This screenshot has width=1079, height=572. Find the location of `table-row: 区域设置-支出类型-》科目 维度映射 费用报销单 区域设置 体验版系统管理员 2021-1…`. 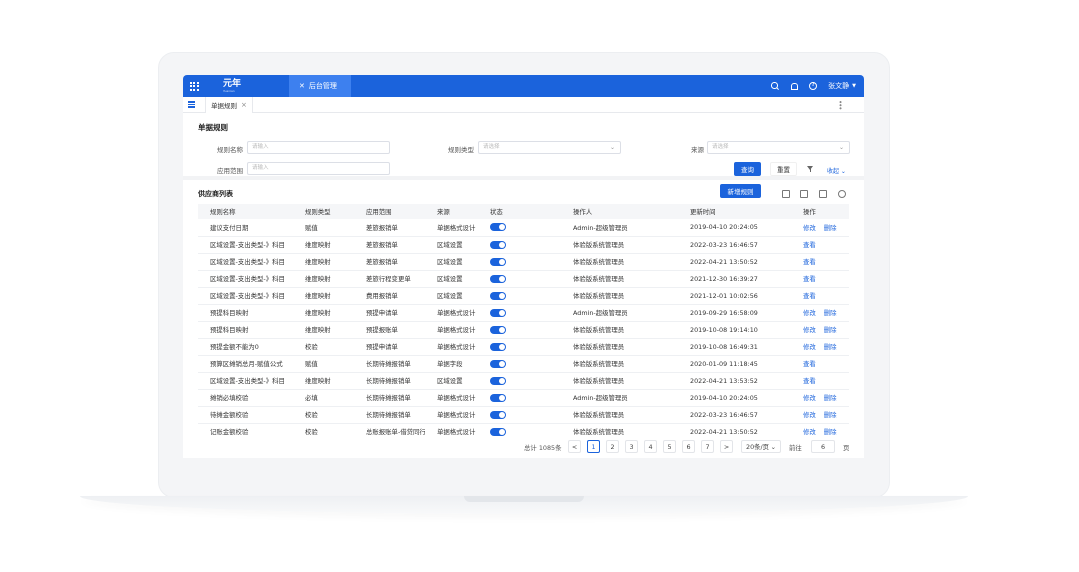

table-row: 区域设置-支出类型-》科目 维度映射 费用报销单 区域设置 体验版系统管理员 2021-1… is located at coordinates (523, 296).